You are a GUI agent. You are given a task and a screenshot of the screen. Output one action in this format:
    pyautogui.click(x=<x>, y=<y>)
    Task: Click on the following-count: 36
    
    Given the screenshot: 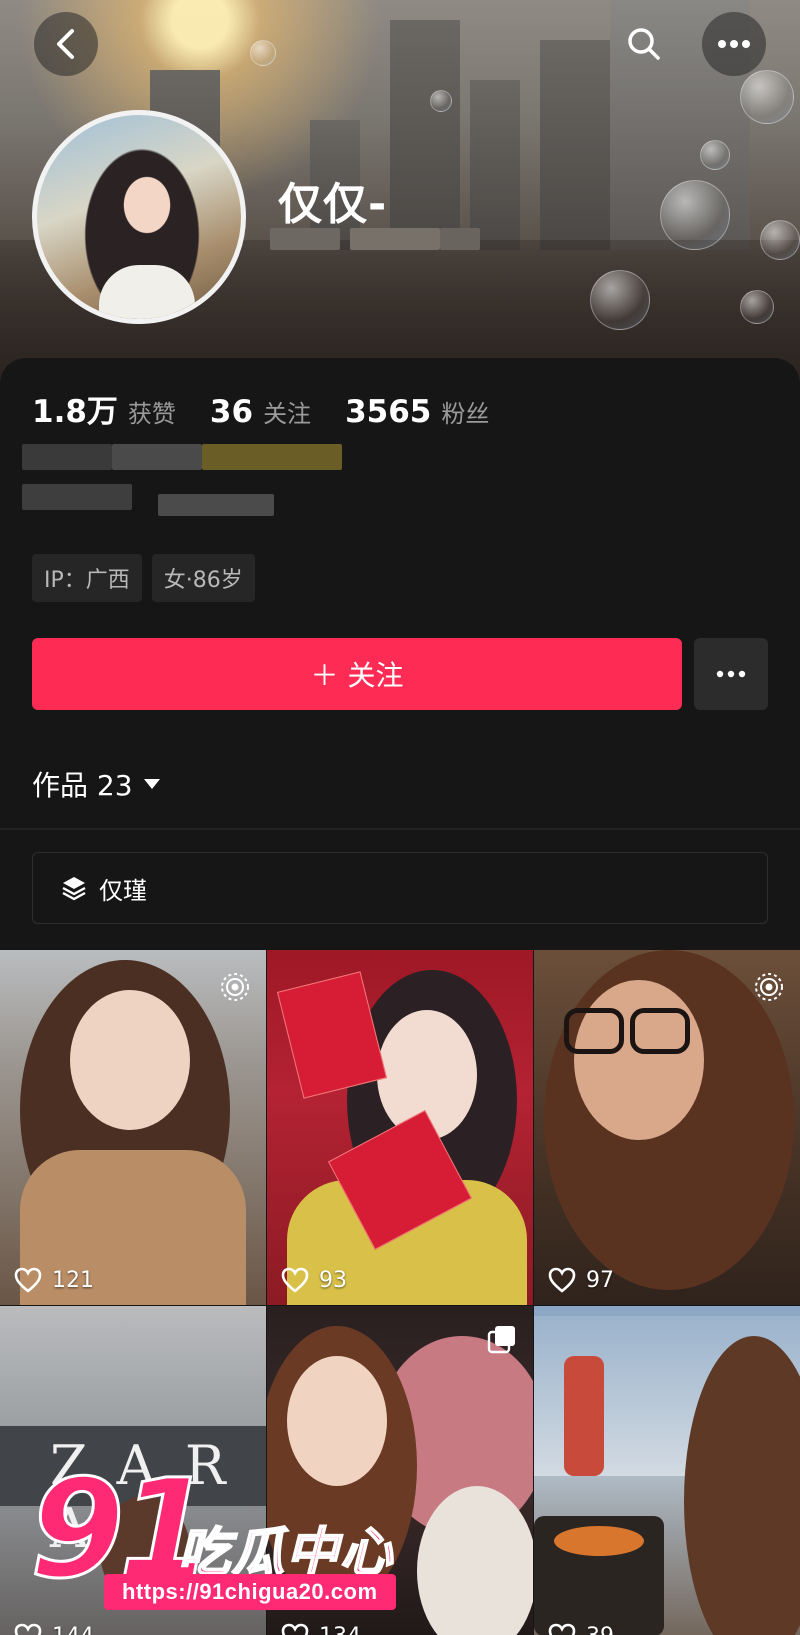 What is the action you would take?
    pyautogui.click(x=231, y=412)
    